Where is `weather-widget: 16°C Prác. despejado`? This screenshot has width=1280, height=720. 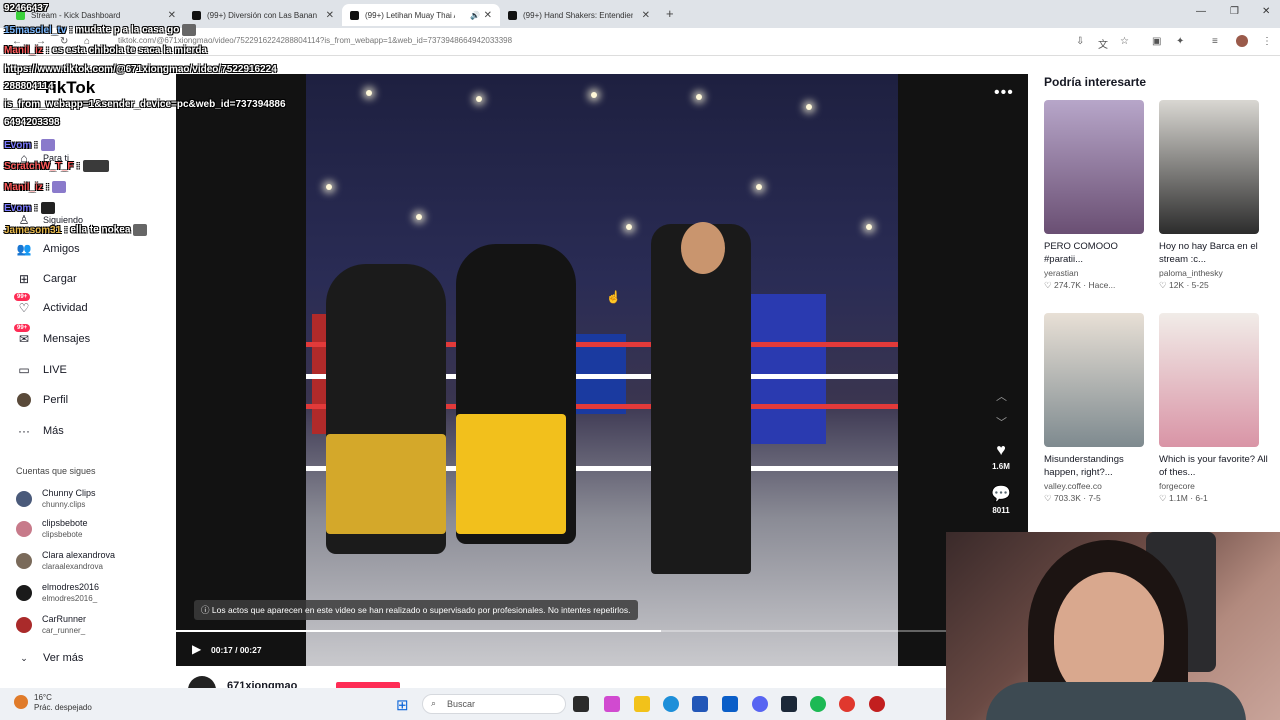
weather-widget: 16°C Prác. despejado is located at coordinates (53, 703).